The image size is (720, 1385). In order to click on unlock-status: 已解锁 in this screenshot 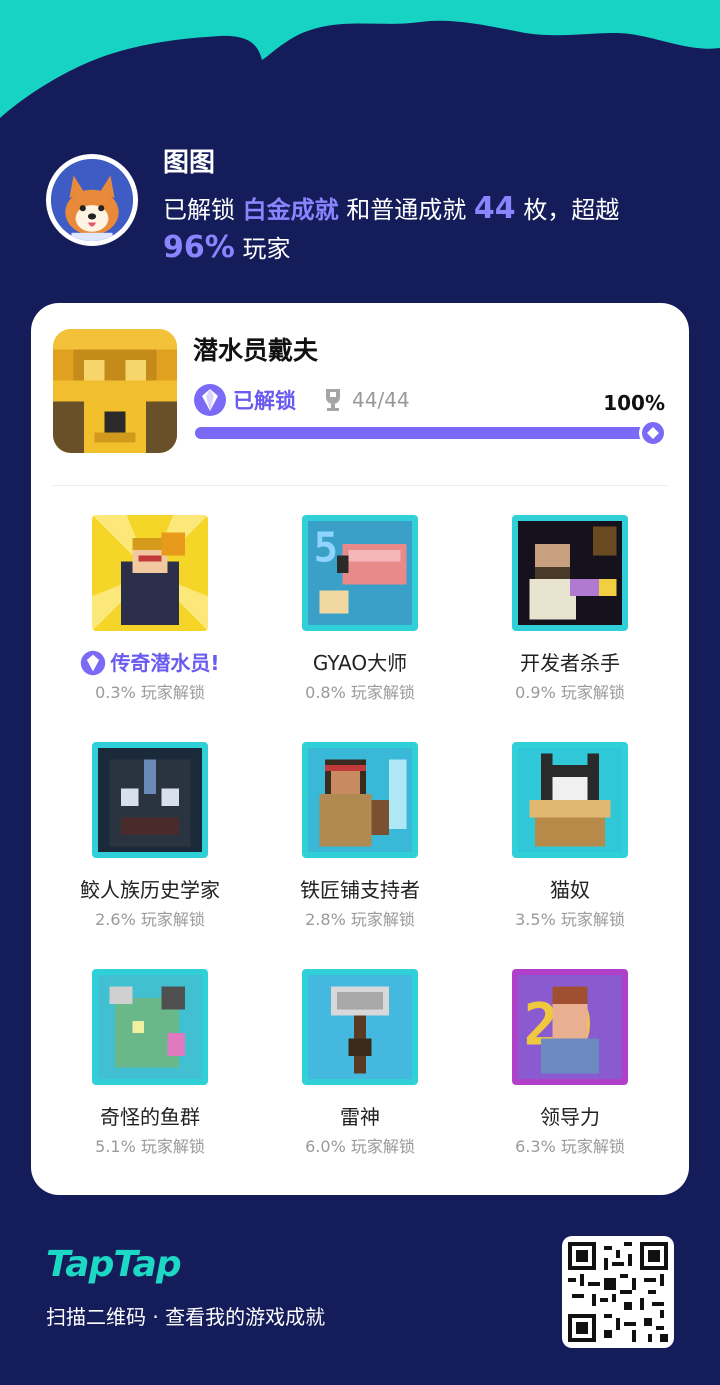, I will do `click(264, 401)`.